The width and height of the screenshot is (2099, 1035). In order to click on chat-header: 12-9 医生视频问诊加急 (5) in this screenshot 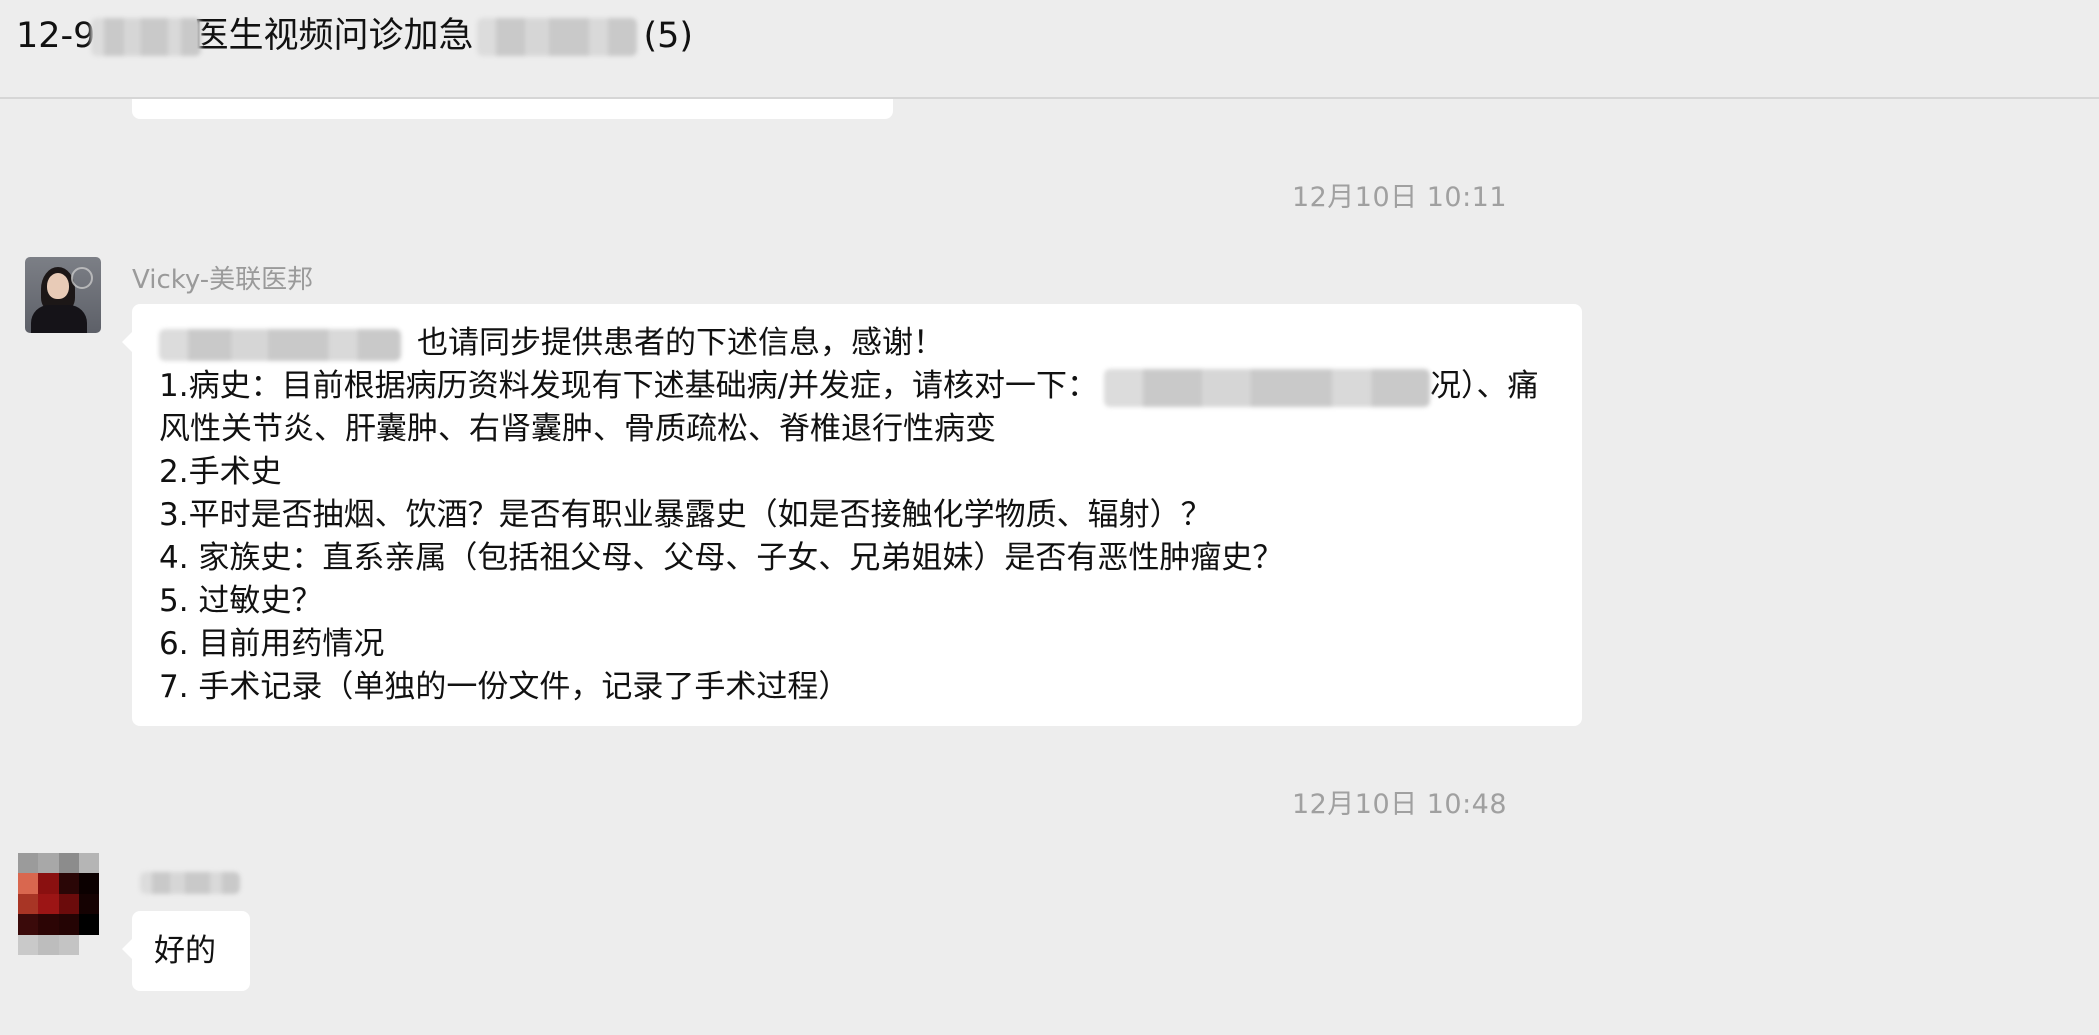, I will do `click(1049, 49)`.